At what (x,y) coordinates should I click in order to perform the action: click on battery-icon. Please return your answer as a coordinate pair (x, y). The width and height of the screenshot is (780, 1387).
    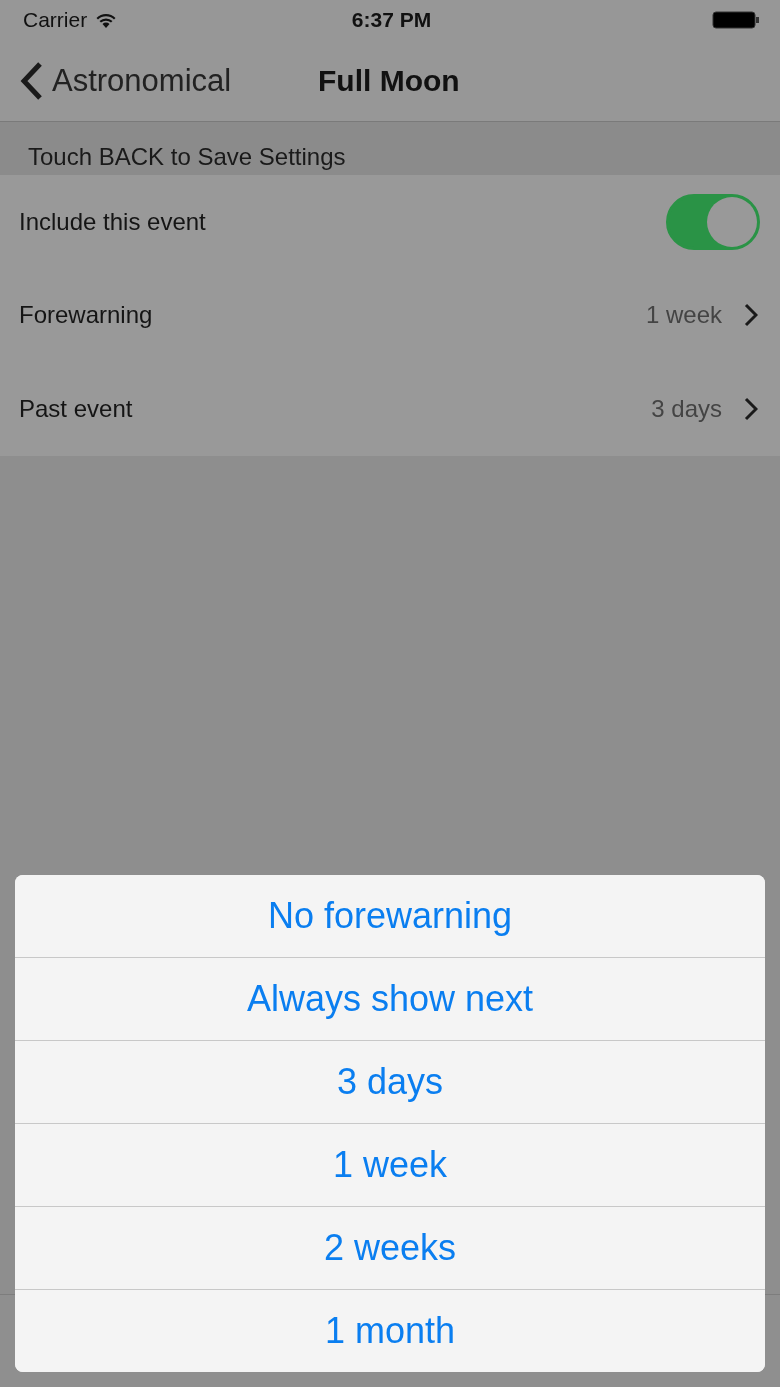
    Looking at the image, I should click on (736, 20).